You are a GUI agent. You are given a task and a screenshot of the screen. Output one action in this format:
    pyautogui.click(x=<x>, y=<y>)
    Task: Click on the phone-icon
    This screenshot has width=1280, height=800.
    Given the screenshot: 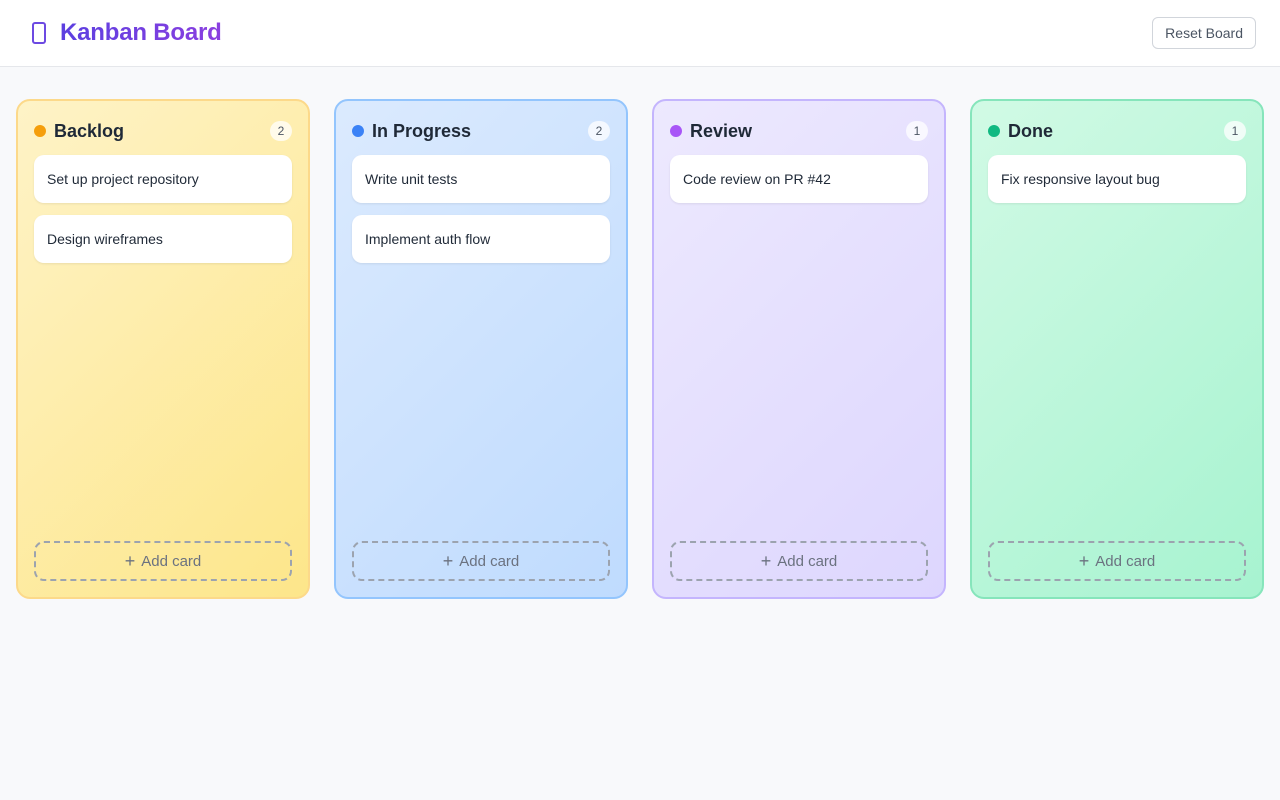 What is the action you would take?
    pyautogui.click(x=39, y=33)
    